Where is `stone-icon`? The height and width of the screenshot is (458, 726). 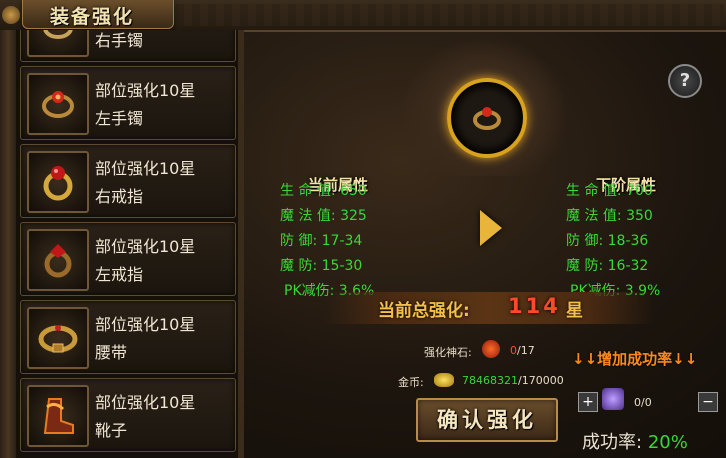
stone-icon is located at coordinates (491, 349).